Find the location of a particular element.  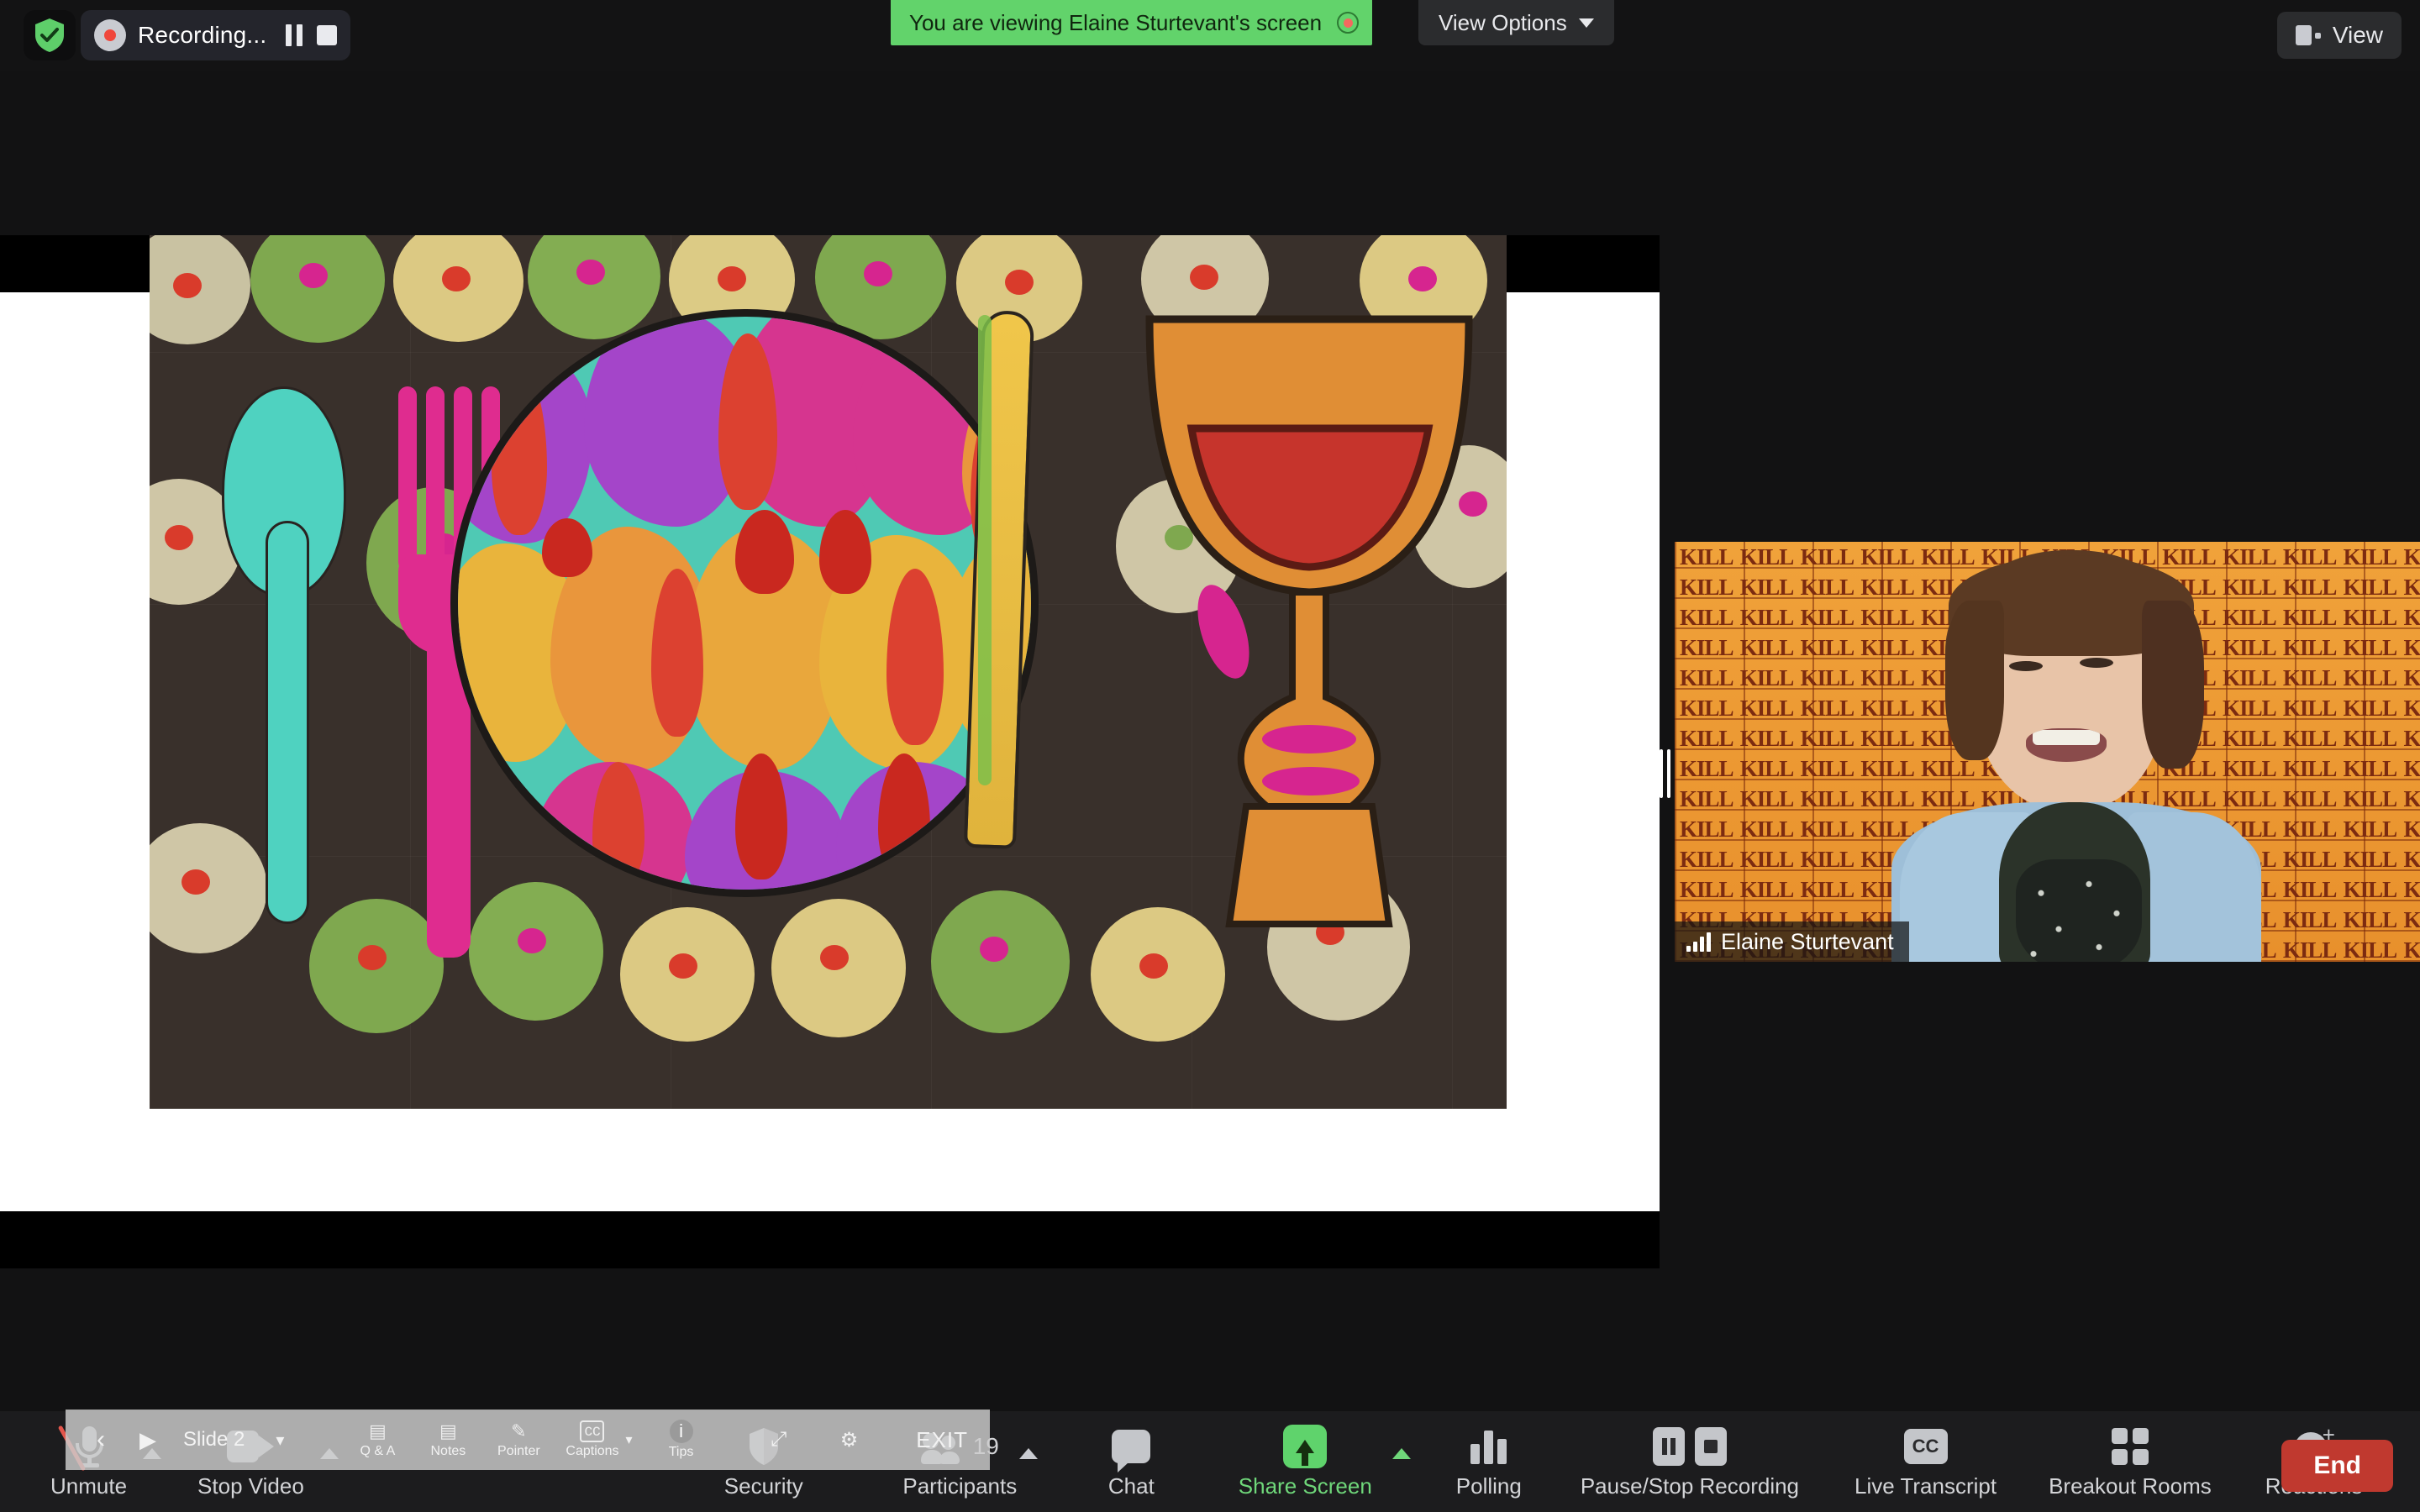

tips-info-icon: i is located at coordinates (681, 1431).